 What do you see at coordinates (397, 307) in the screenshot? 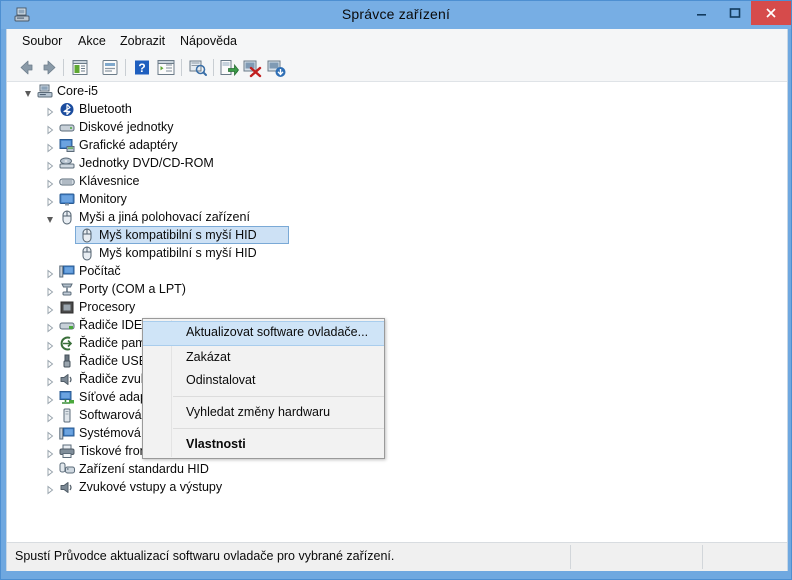
I see `tree-row-processors: Procesory` at bounding box center [397, 307].